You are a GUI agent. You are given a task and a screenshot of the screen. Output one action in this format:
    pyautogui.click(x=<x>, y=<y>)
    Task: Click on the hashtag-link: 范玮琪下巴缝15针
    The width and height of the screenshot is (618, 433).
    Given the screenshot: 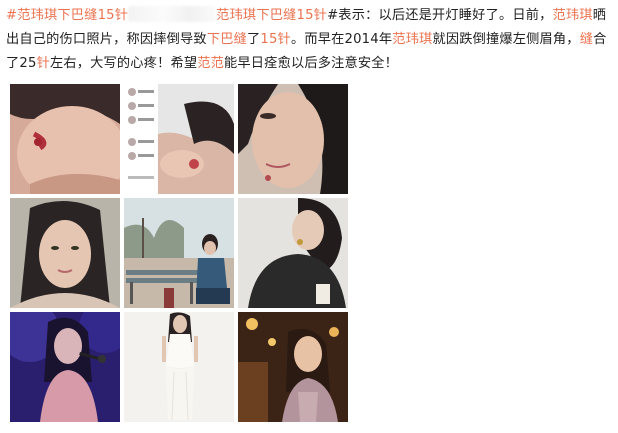 What is the action you would take?
    pyautogui.click(x=271, y=15)
    